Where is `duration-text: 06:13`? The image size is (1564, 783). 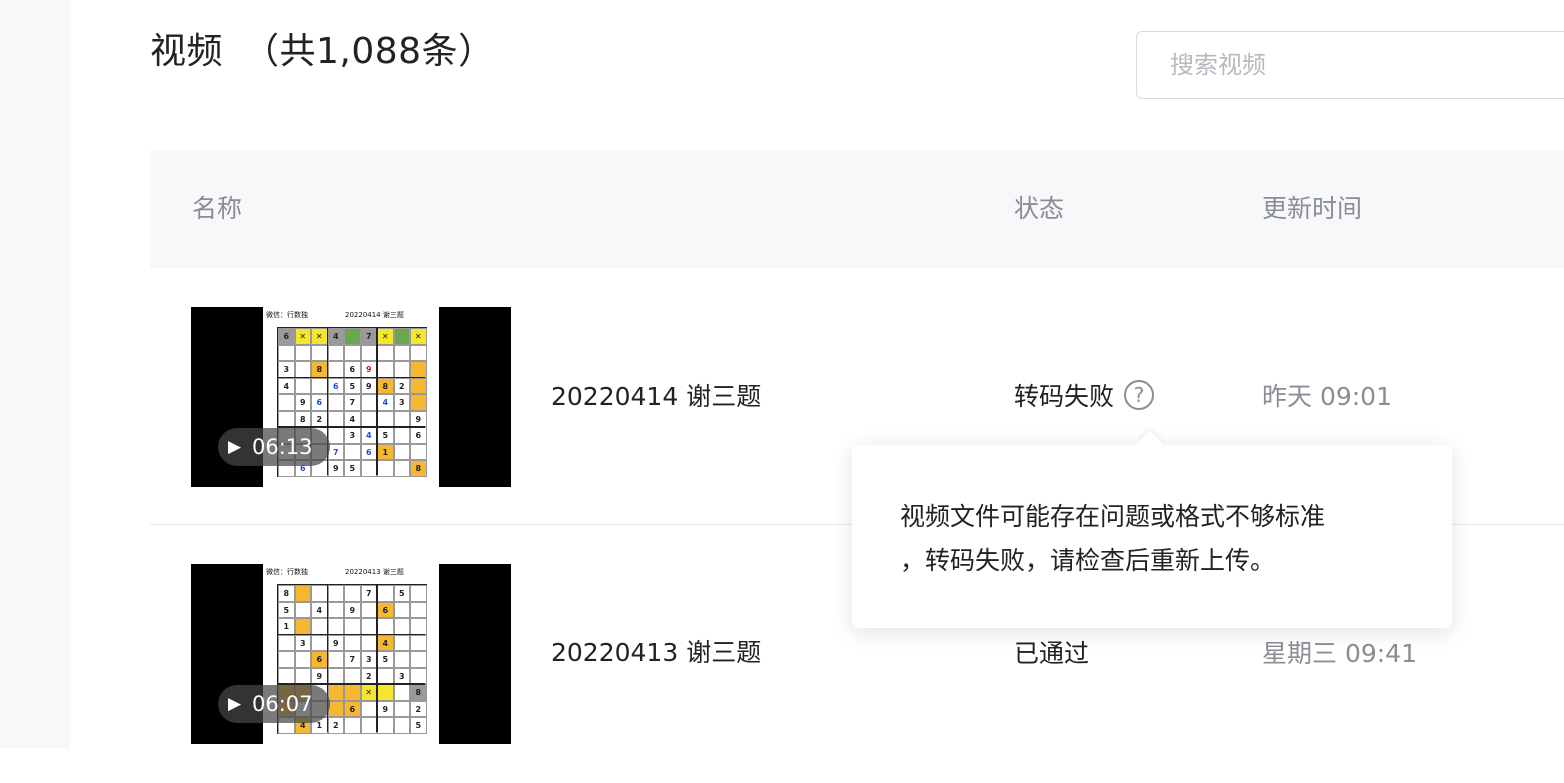 duration-text: 06:13 is located at coordinates (282, 447).